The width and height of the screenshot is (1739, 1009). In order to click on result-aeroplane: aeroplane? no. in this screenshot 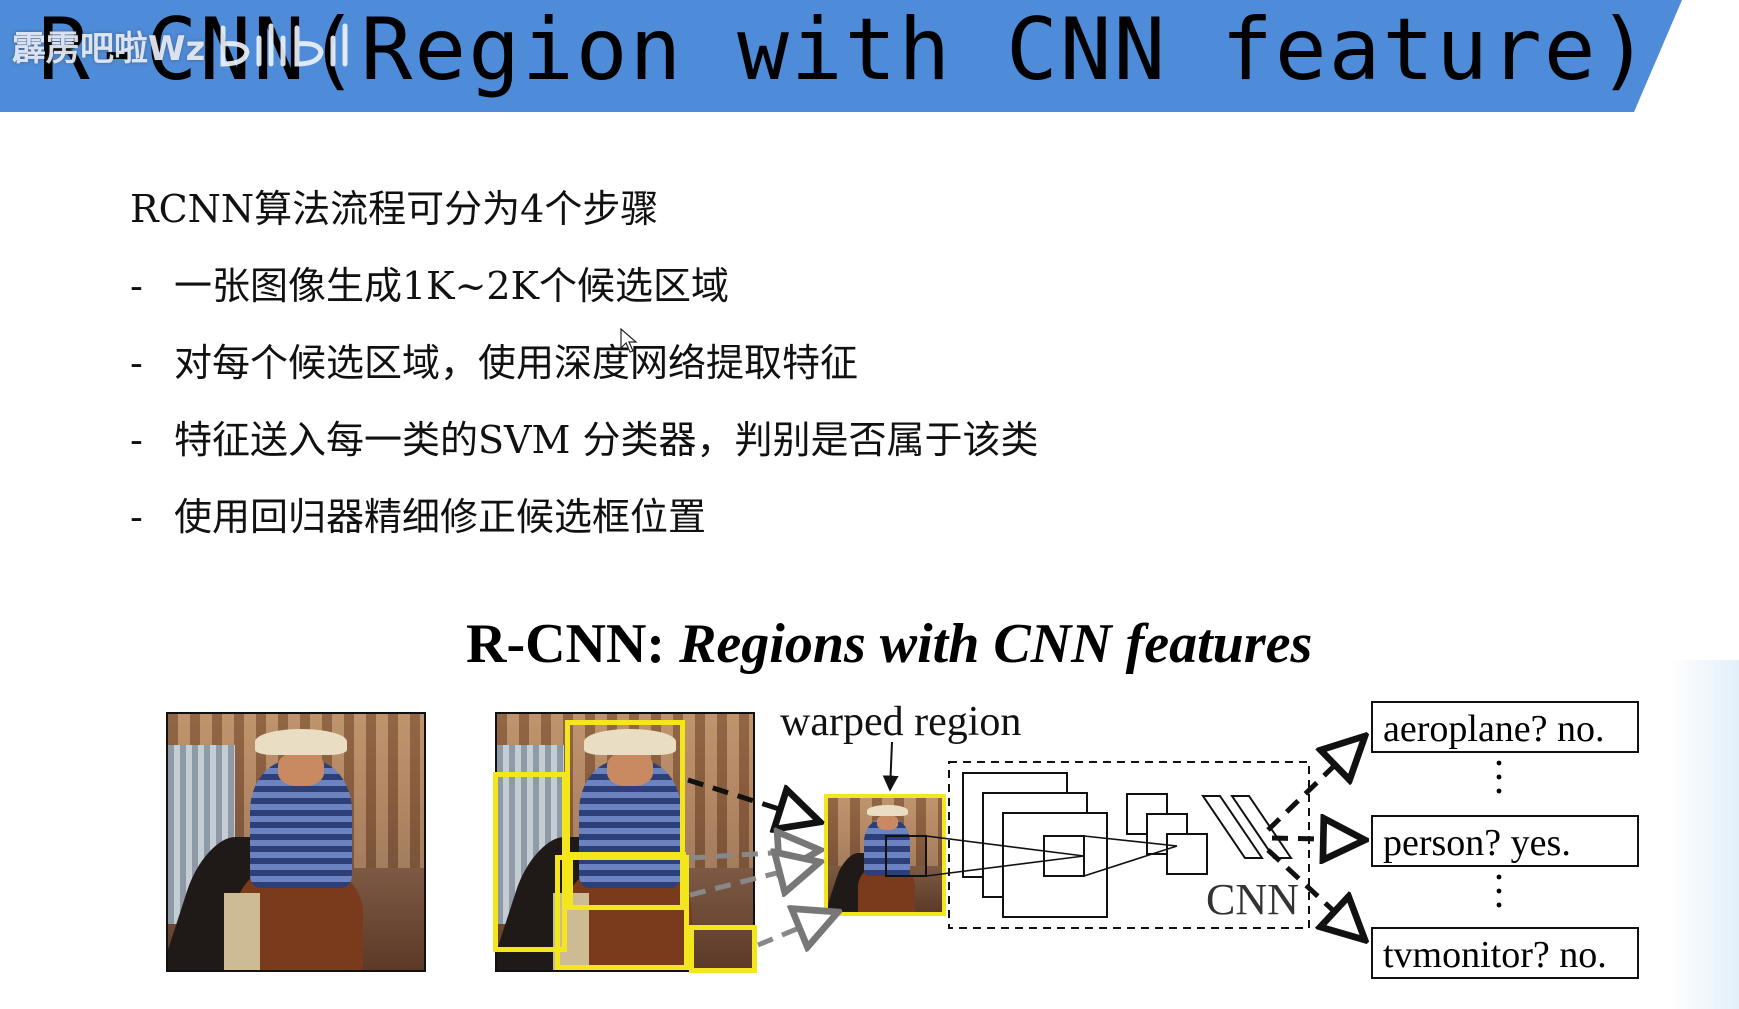, I will do `click(1505, 727)`.